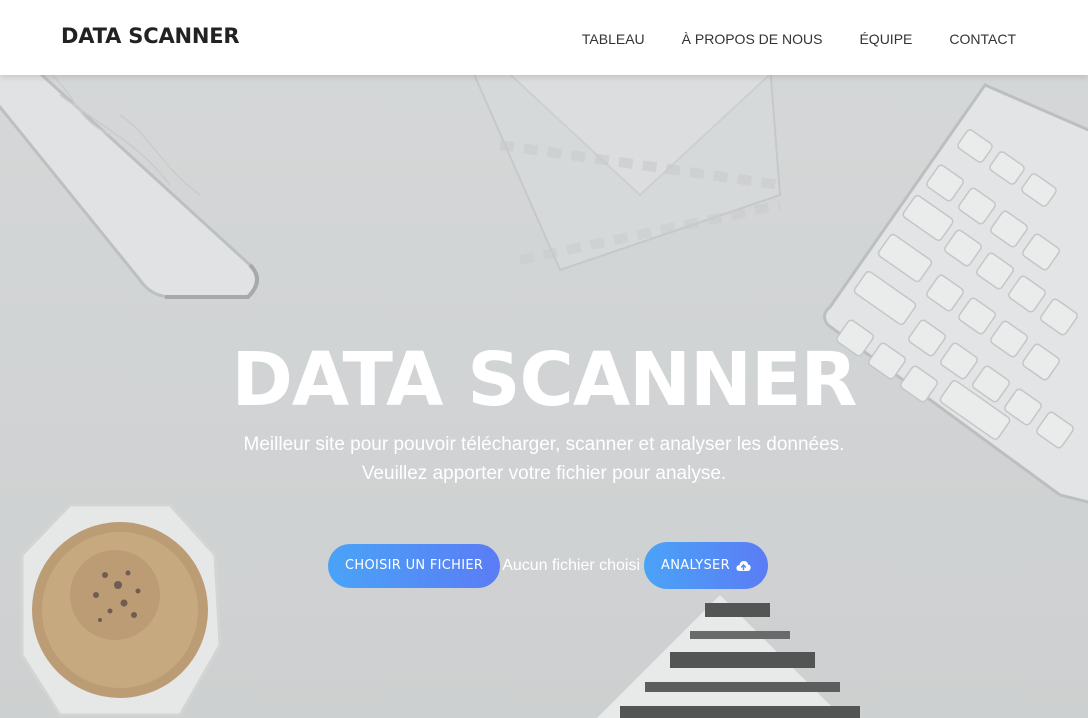 This screenshot has width=1088, height=718. What do you see at coordinates (571, 565) in the screenshot?
I see `file-status-text: Aucun fichier choisi` at bounding box center [571, 565].